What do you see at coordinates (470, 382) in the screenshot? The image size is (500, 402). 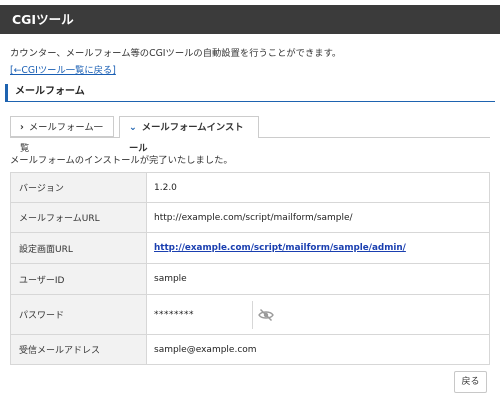 I see `back-button: 戻る` at bounding box center [470, 382].